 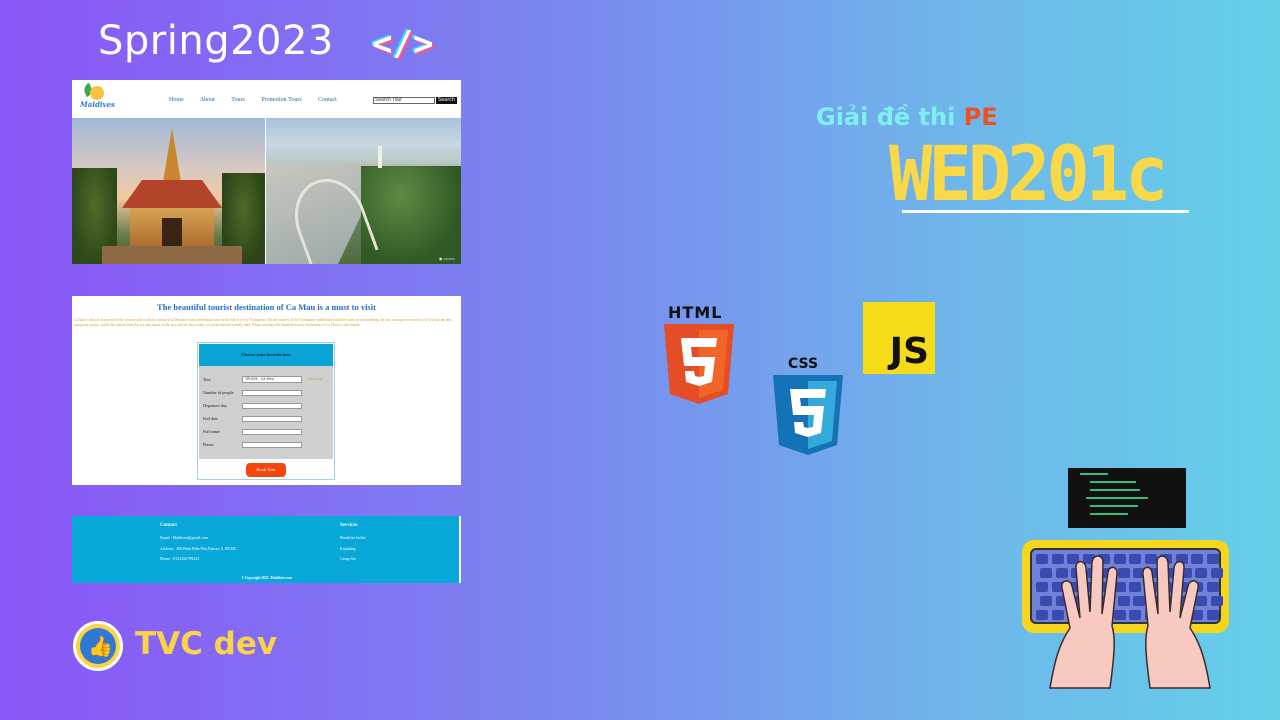 What do you see at coordinates (909, 351) in the screenshot?
I see `js-label: JS` at bounding box center [909, 351].